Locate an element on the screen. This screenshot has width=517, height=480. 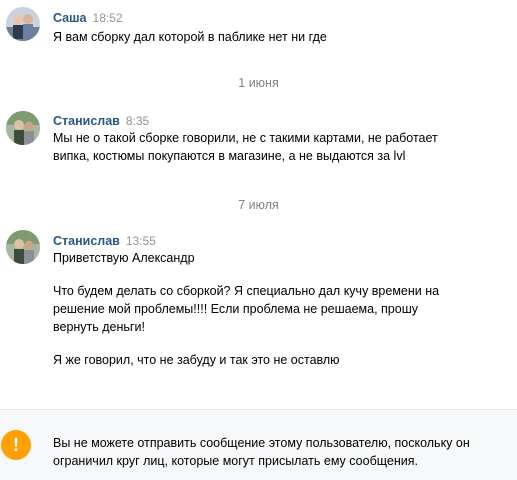
message-time: 13:55 is located at coordinates (141, 241).